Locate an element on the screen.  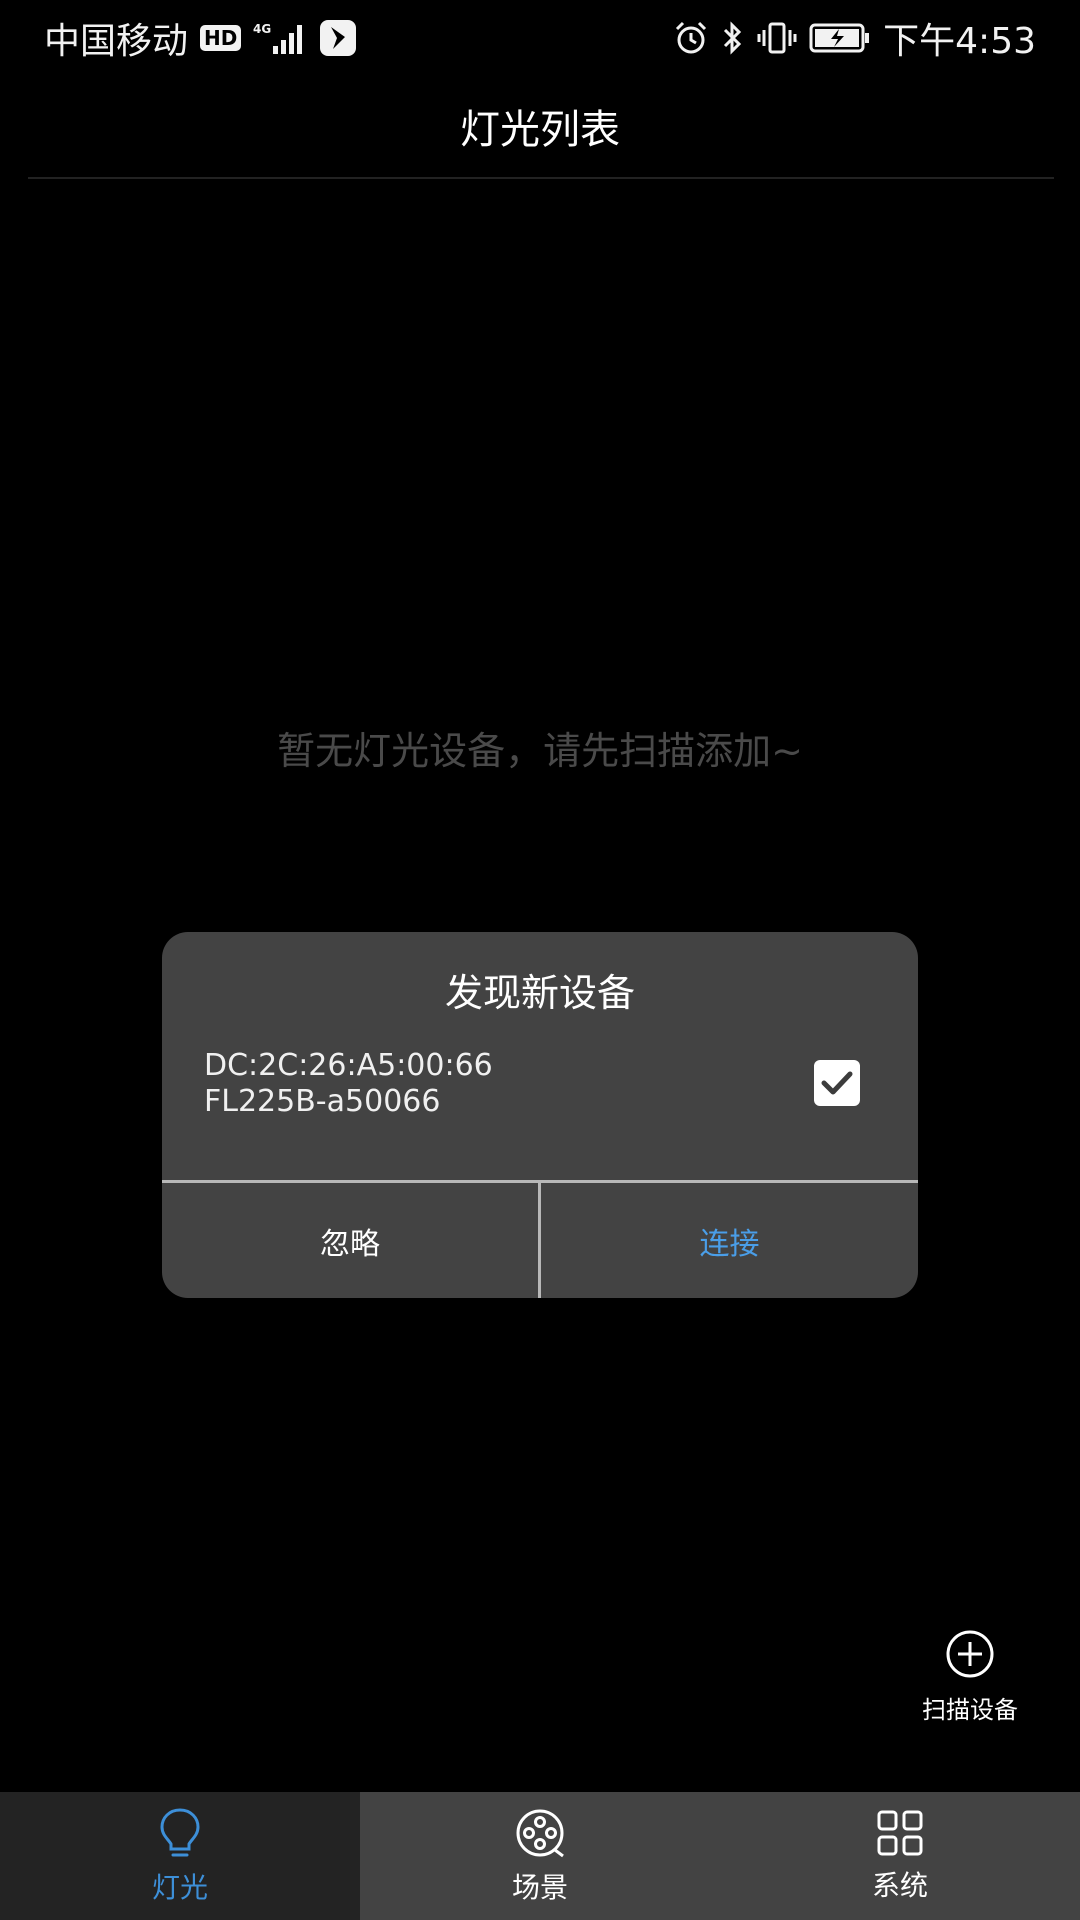
bluetooth-icon is located at coordinates (733, 38).